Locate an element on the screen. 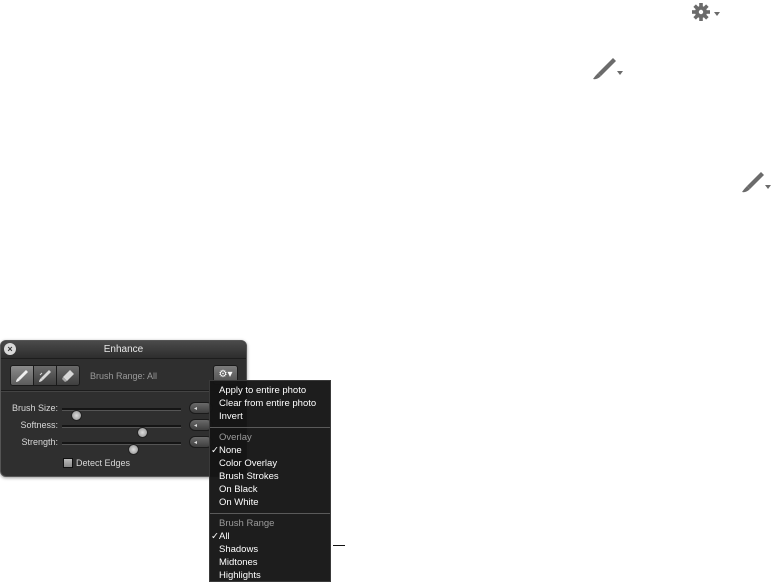 Image resolution: width=773 pixels, height=583 pixels. gear-menu-icon is located at coordinates (706, 12).